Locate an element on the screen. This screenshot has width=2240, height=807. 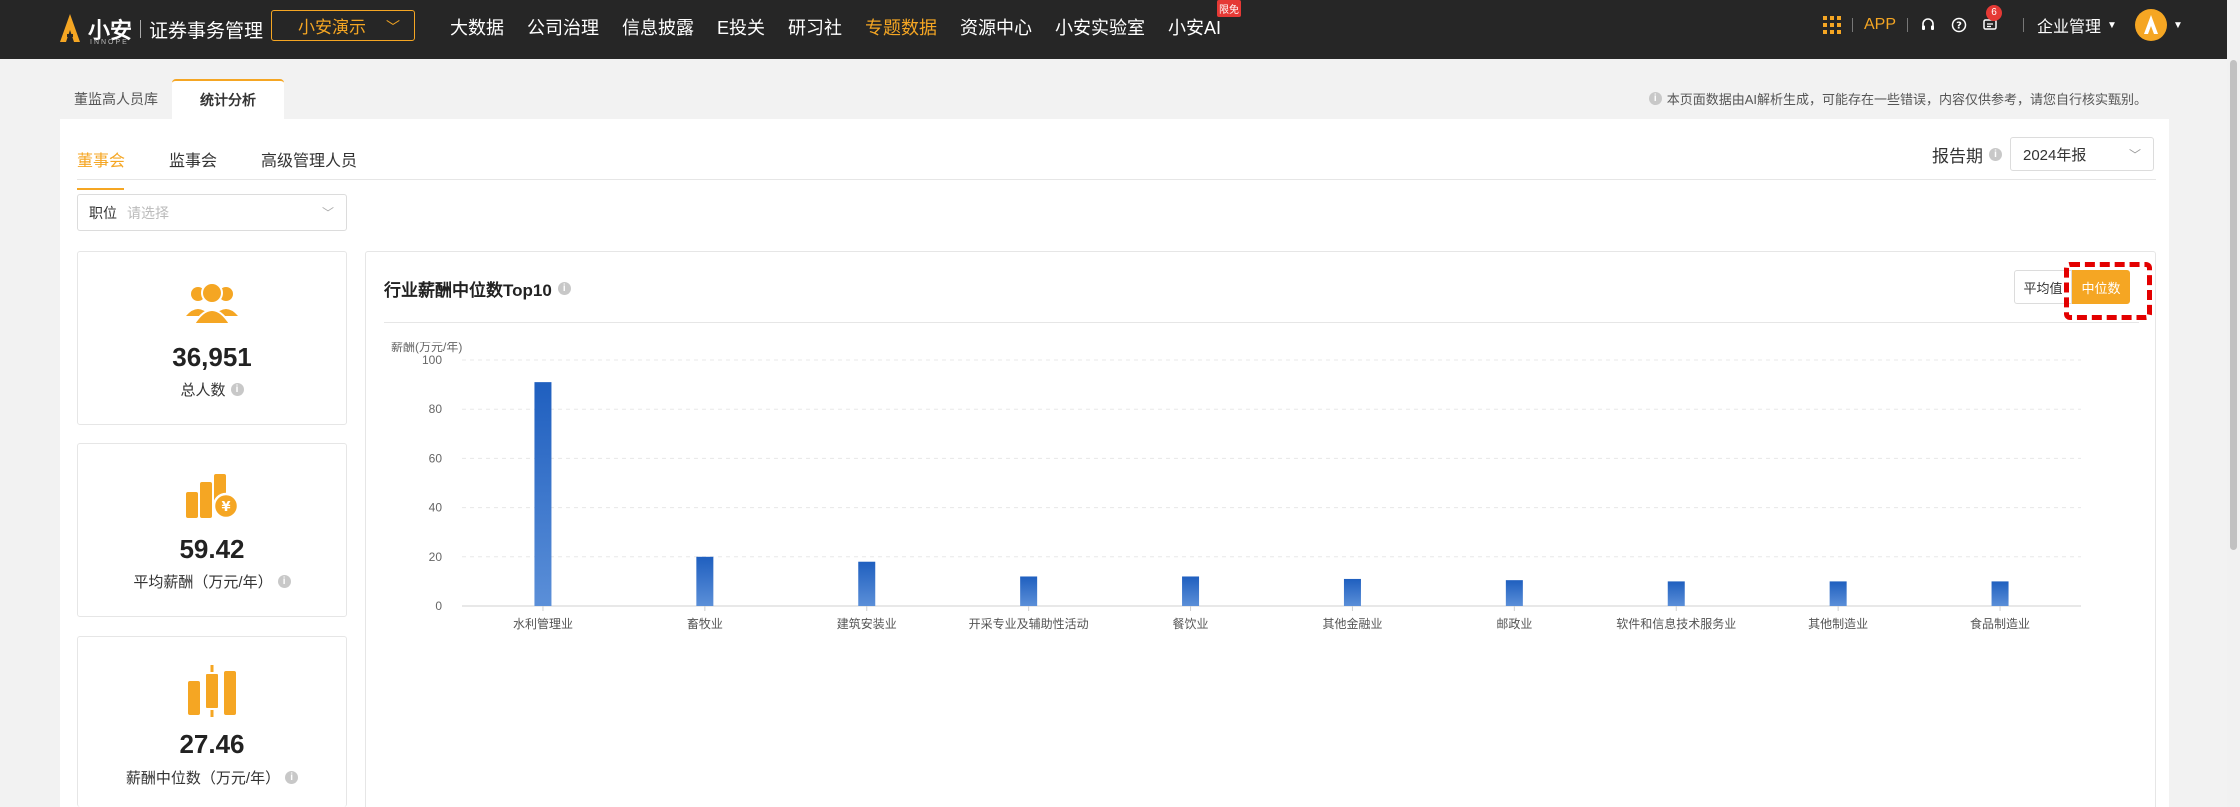
nav-item-topic-data: 专题数据 is located at coordinates (901, 27).